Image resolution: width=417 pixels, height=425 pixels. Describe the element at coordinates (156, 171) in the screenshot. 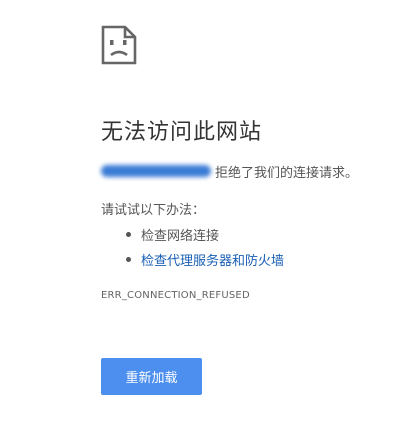

I see `redacted-hostname` at that location.